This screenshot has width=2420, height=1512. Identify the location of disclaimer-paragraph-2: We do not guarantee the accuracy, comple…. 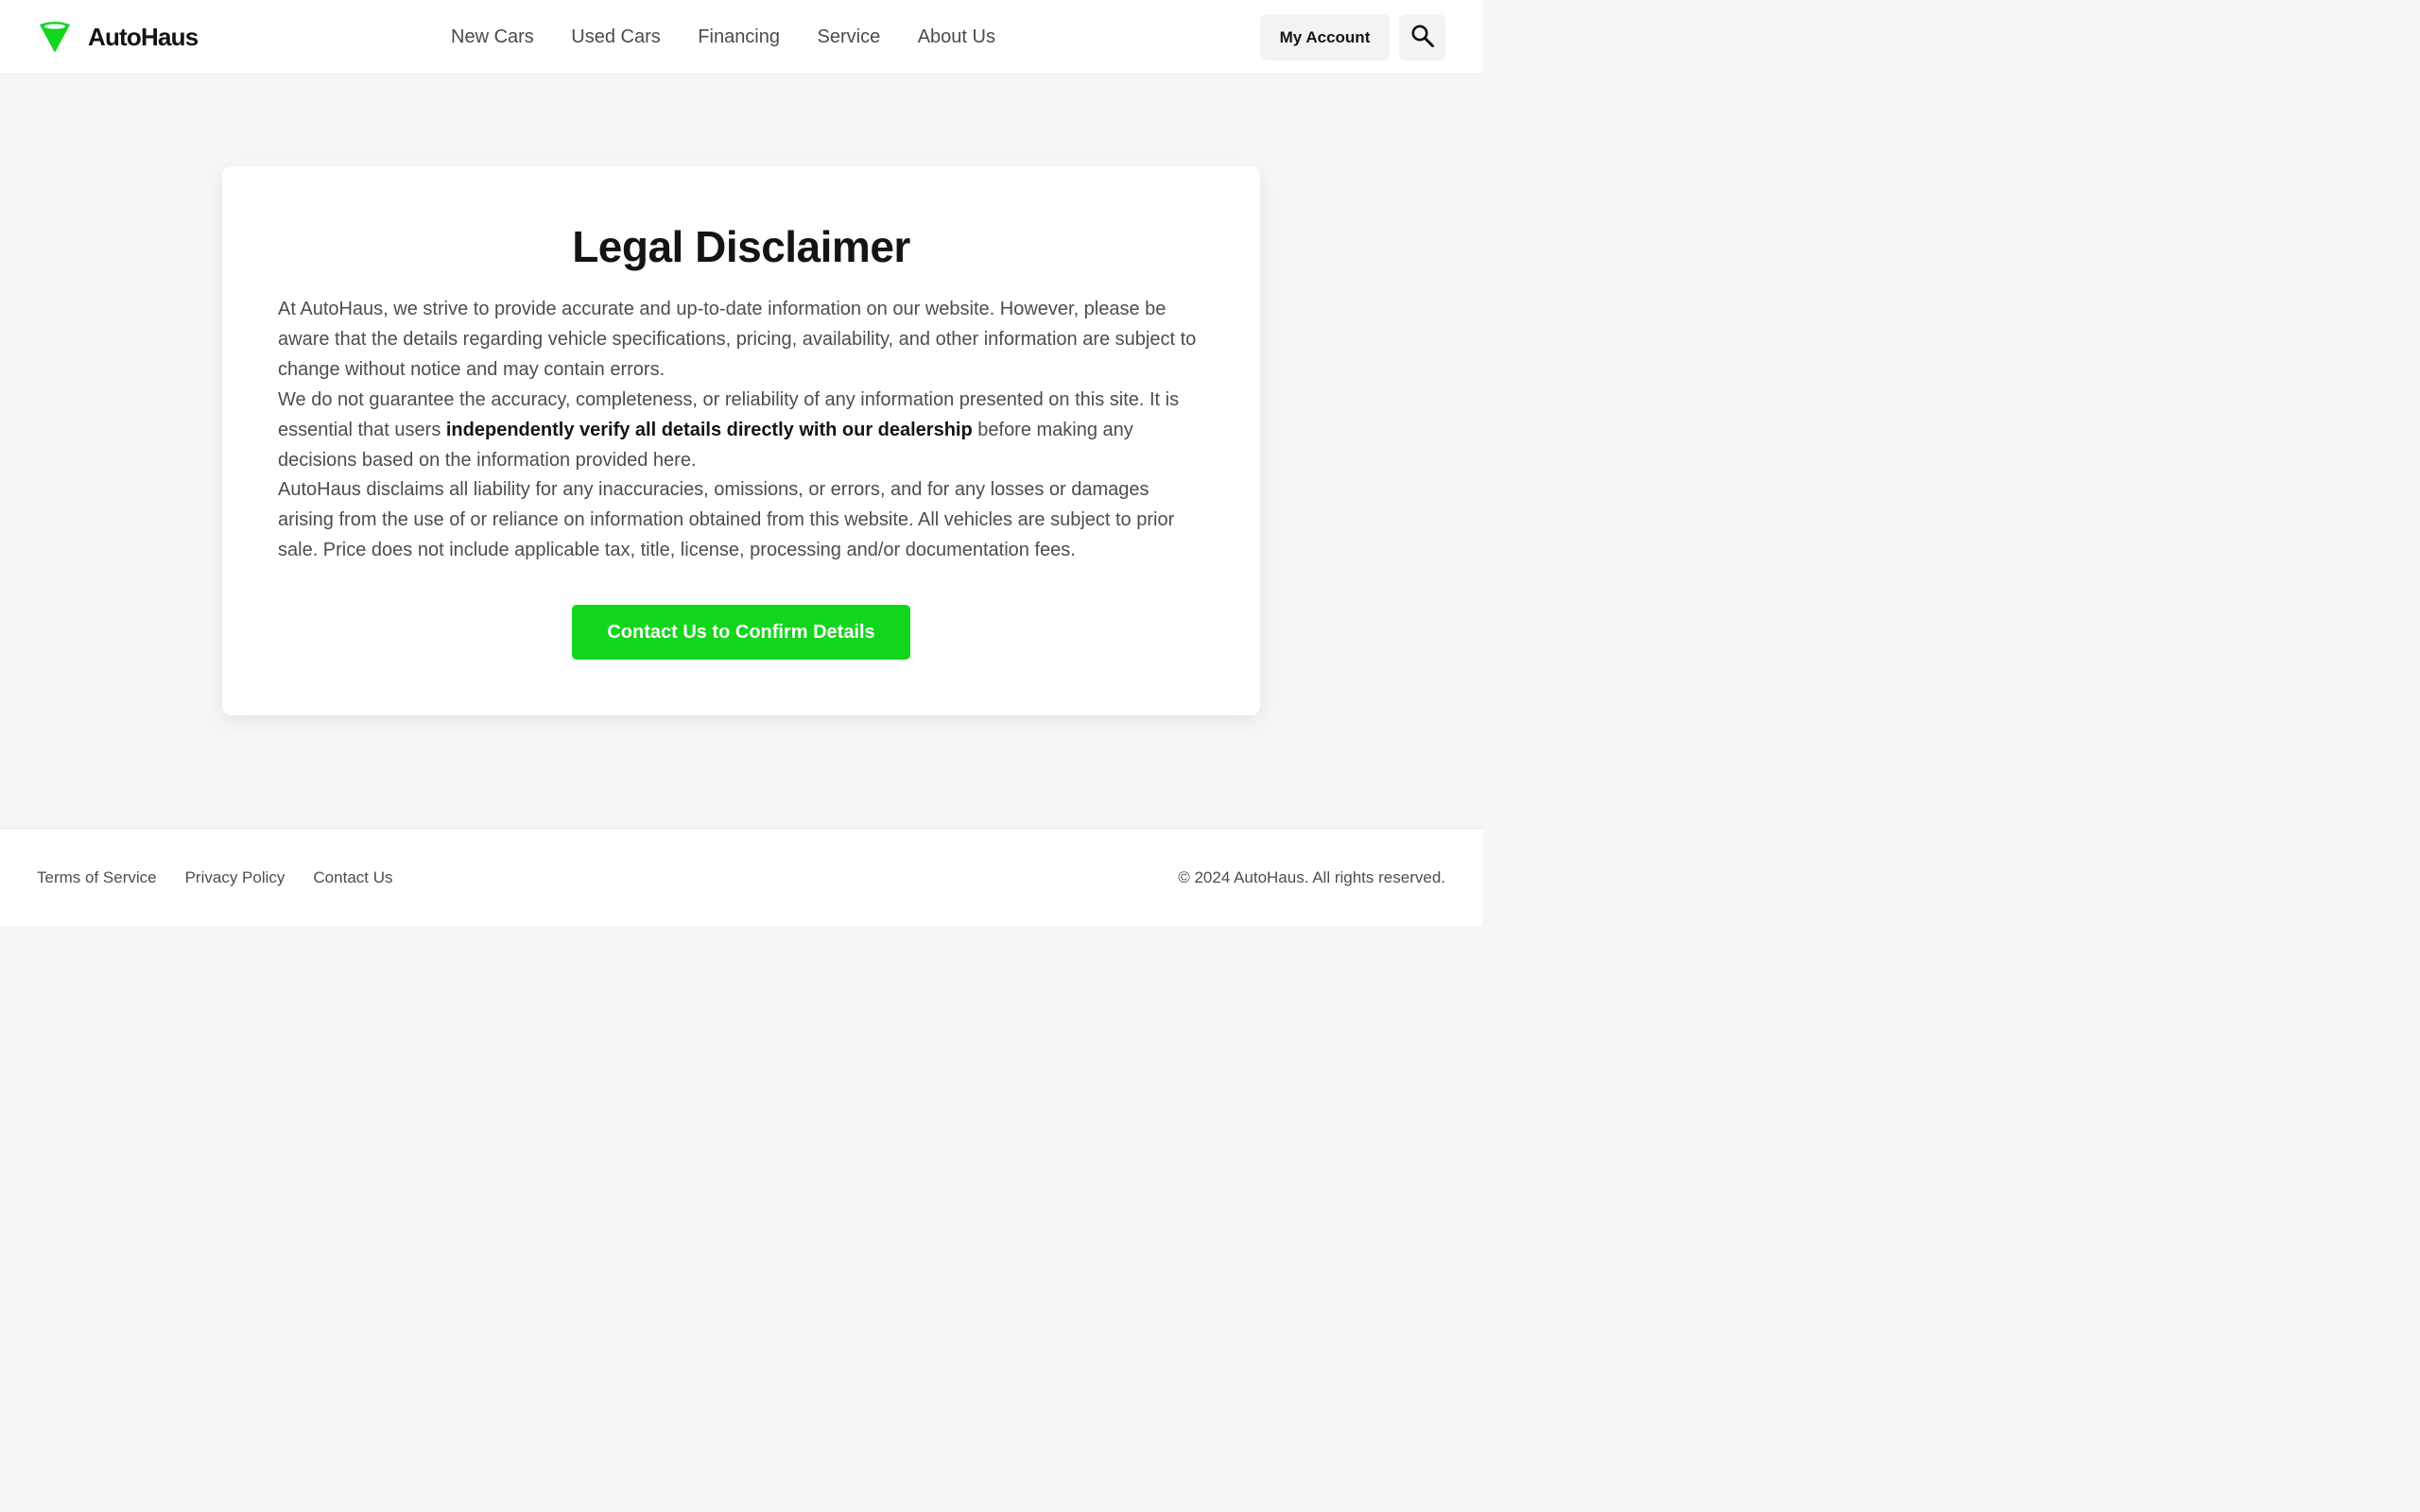
(741, 431).